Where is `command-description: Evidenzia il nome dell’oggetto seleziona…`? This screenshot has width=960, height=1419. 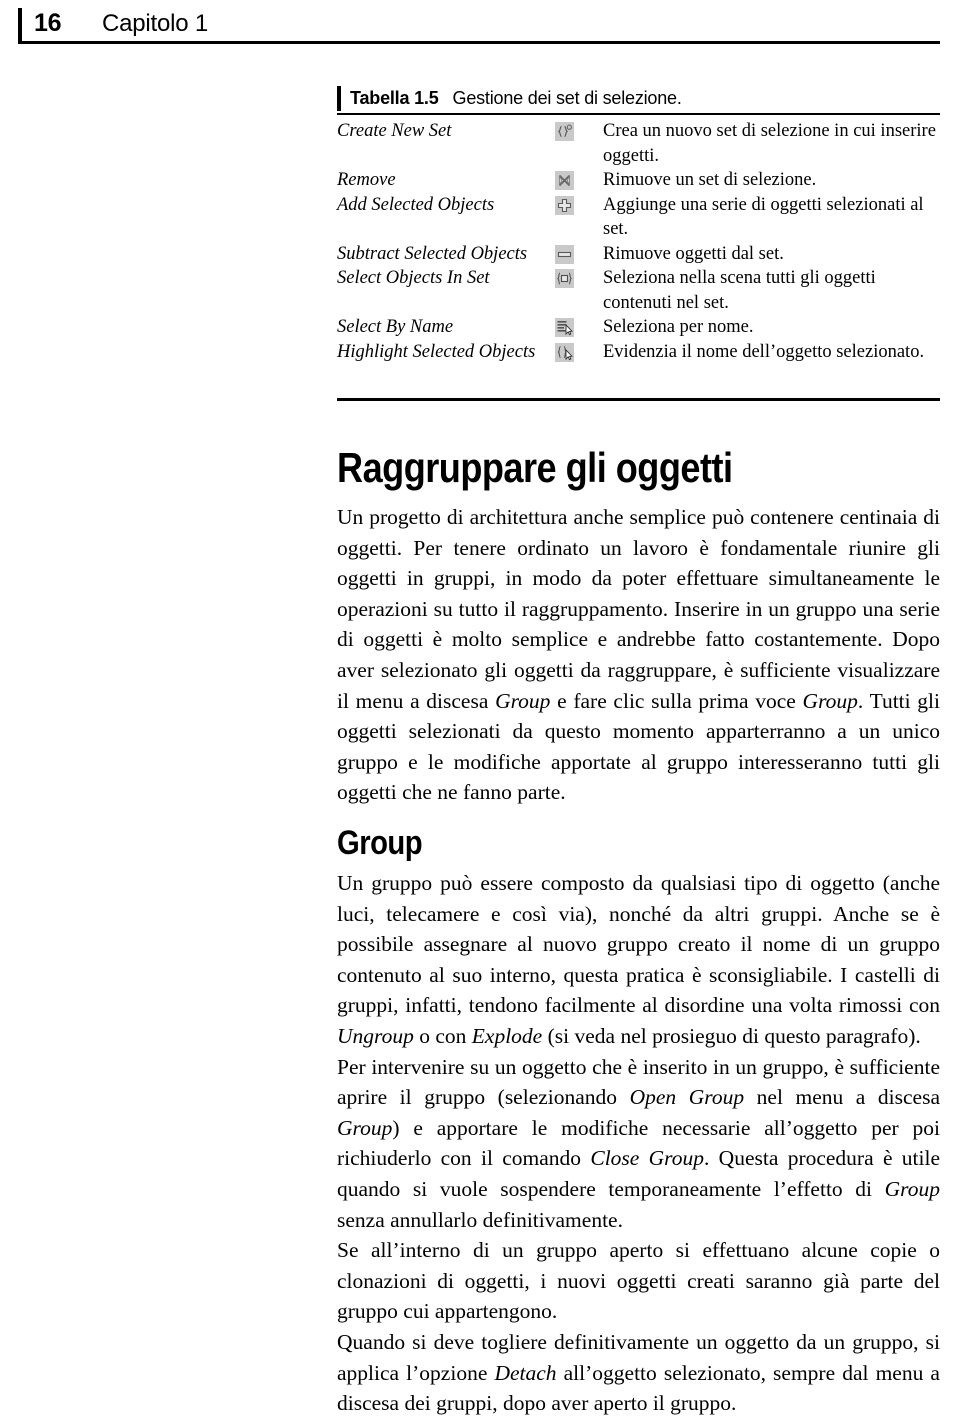
command-description: Evidenzia il nome dell’oggetto seleziona… is located at coordinates (764, 351).